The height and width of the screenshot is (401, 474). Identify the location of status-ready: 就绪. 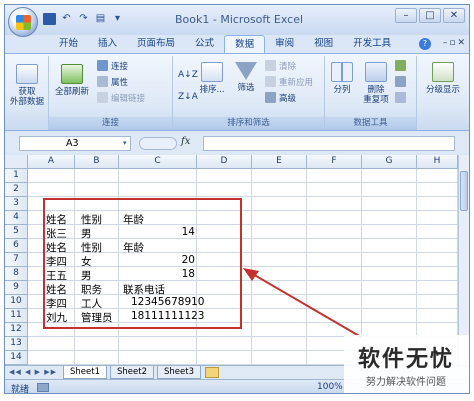
(20, 389).